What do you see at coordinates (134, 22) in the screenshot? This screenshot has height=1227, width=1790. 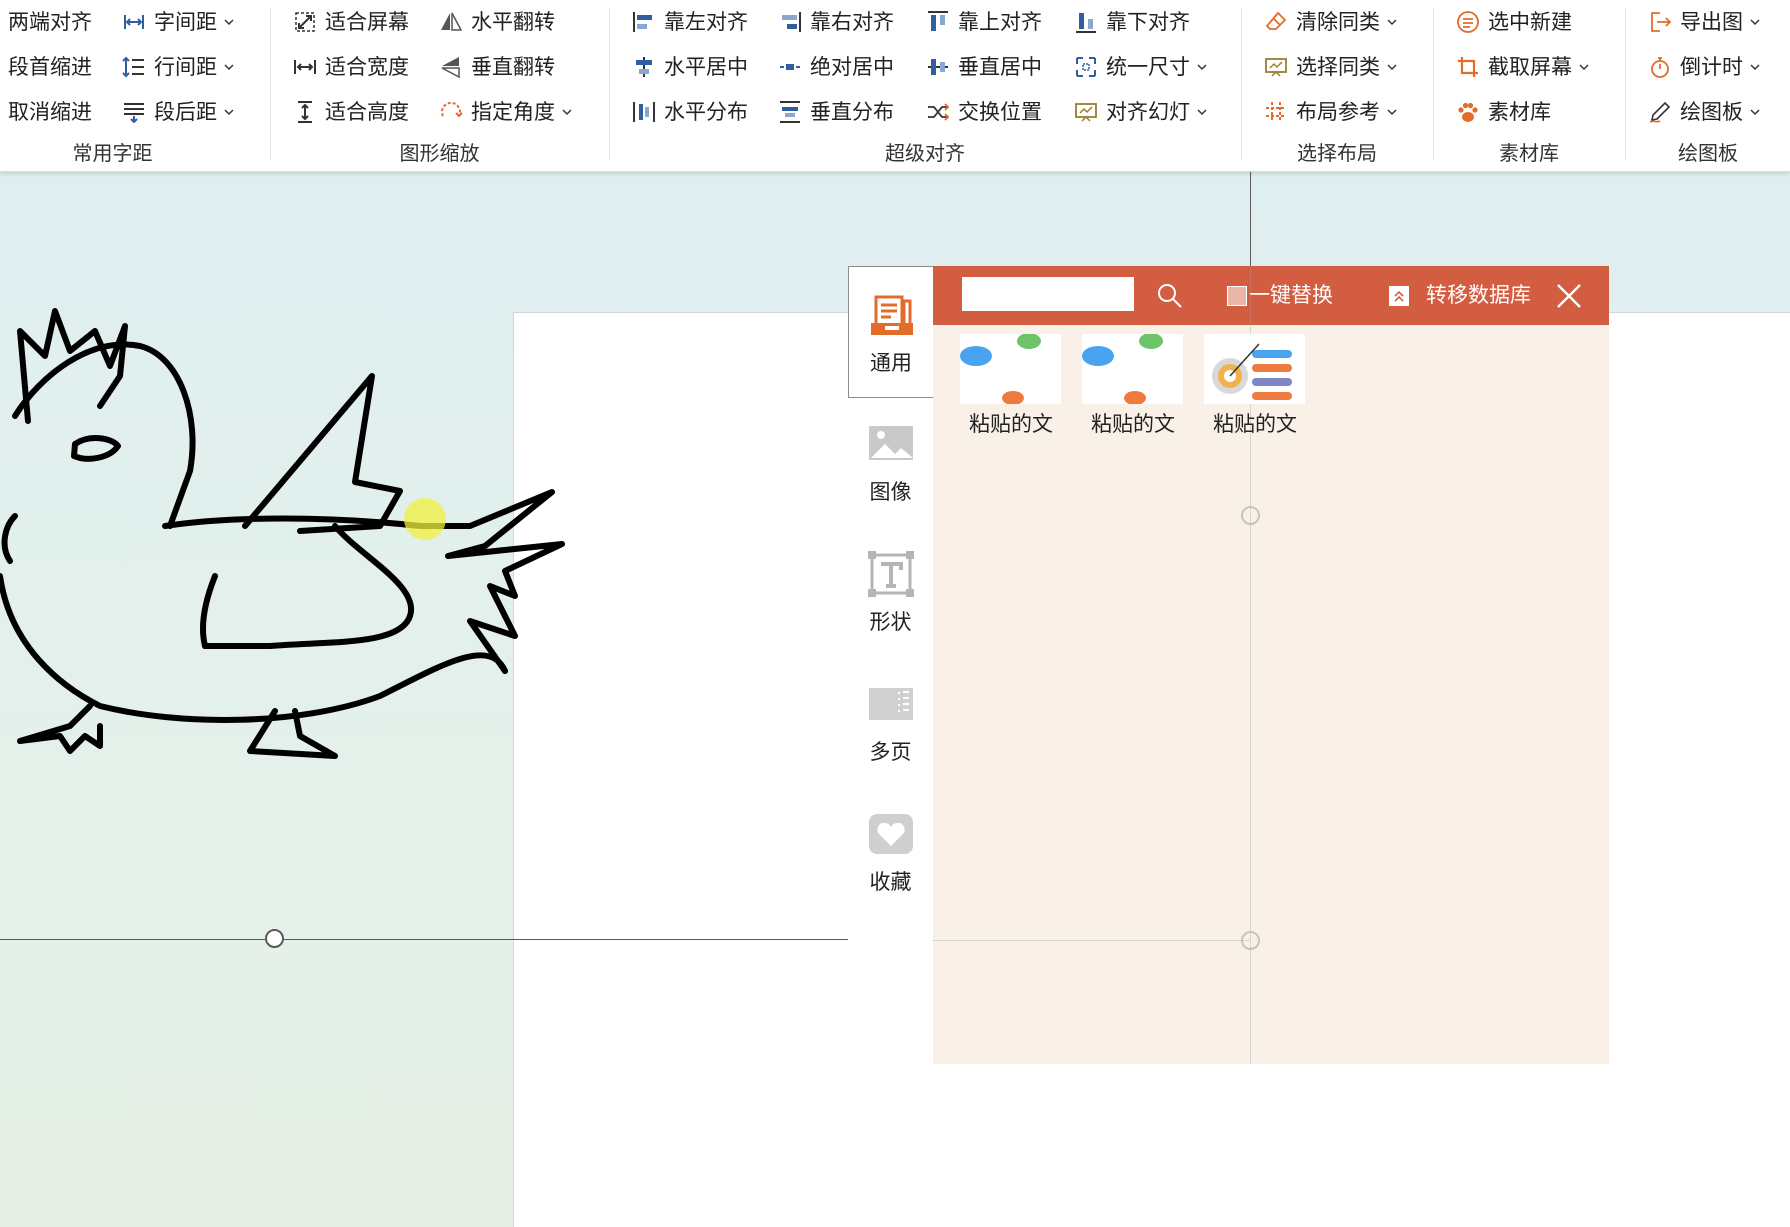 I see `char-spacing-icon` at bounding box center [134, 22].